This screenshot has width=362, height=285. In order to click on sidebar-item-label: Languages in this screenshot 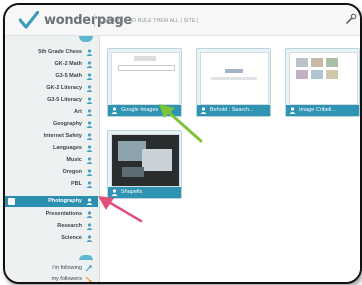, I will do `click(67, 148)`.